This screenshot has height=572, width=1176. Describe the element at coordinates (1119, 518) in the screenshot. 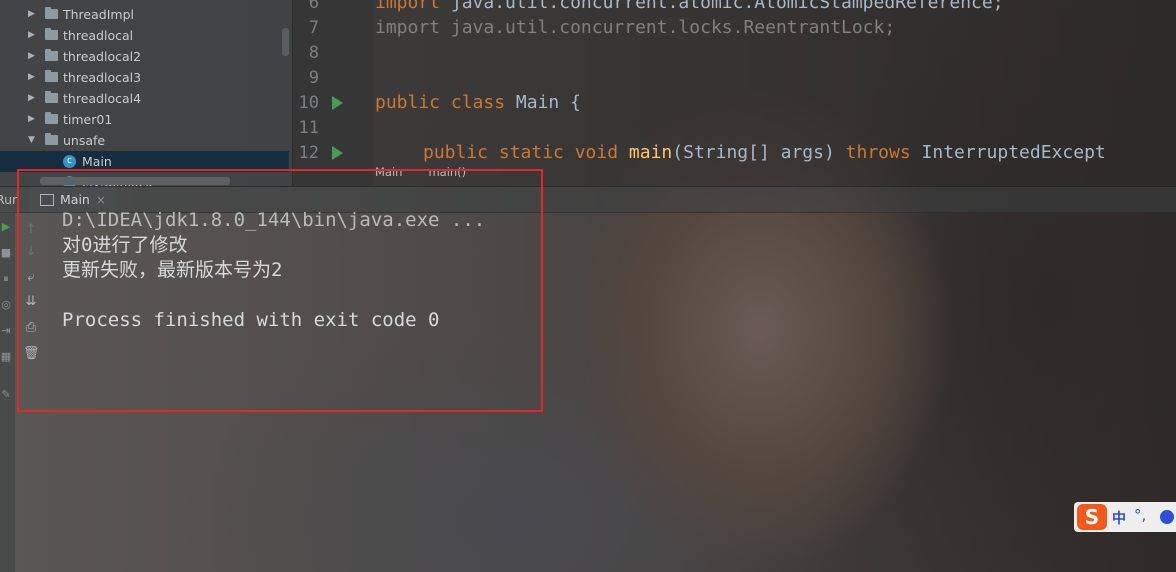

I see `ime-mode-toggle: 中` at that location.